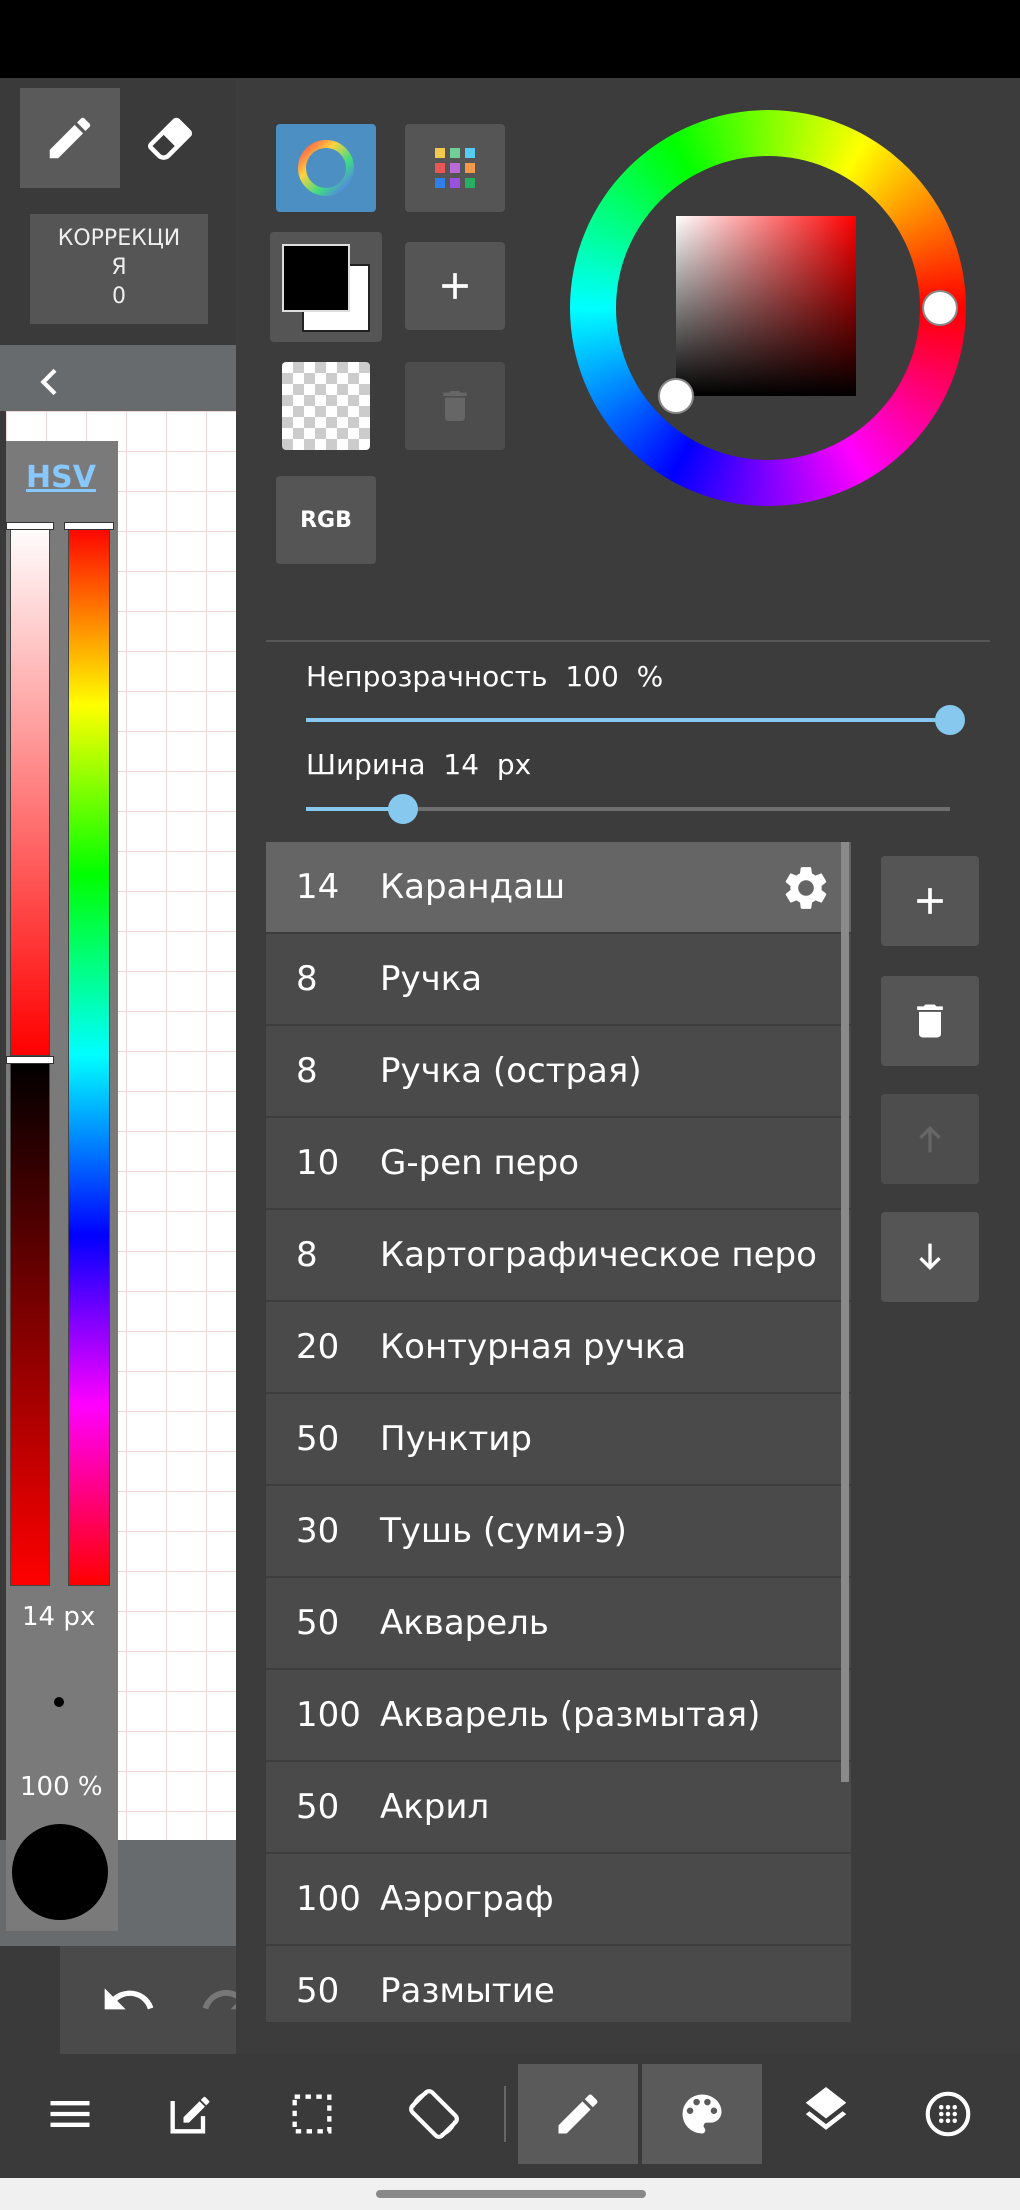  What do you see at coordinates (845, 1312) in the screenshot?
I see `brush-list-scrollbar` at bounding box center [845, 1312].